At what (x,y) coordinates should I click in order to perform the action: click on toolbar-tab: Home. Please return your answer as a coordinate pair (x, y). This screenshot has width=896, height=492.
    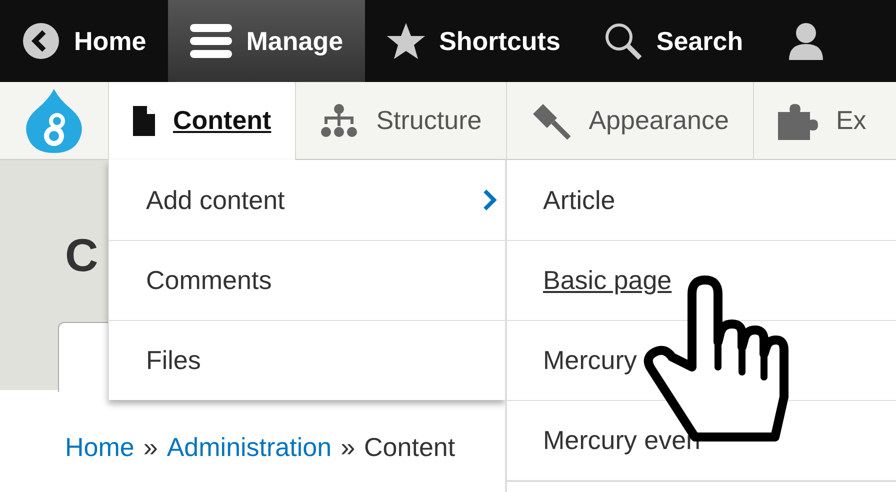
    Looking at the image, I should click on (84, 41).